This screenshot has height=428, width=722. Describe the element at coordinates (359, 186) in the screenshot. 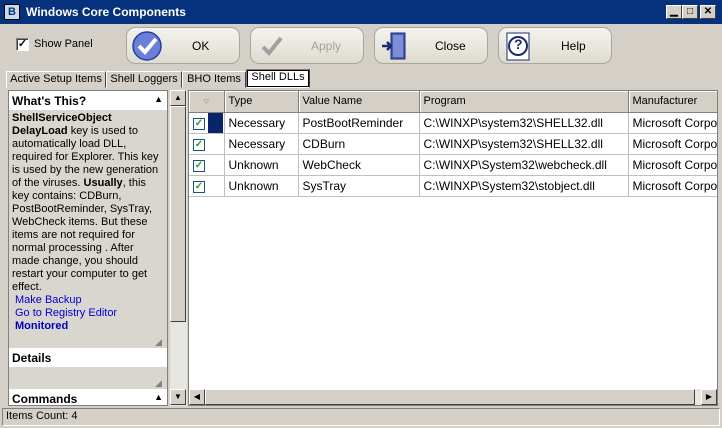

I see `cell-value-name: SysTray` at that location.